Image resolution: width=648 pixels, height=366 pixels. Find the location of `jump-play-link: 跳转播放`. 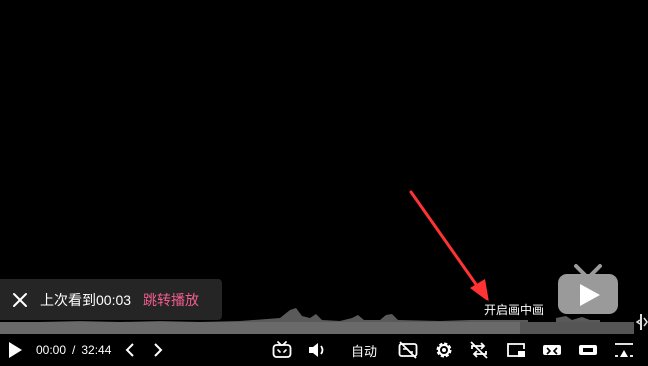

jump-play-link: 跳转播放 is located at coordinates (171, 300).